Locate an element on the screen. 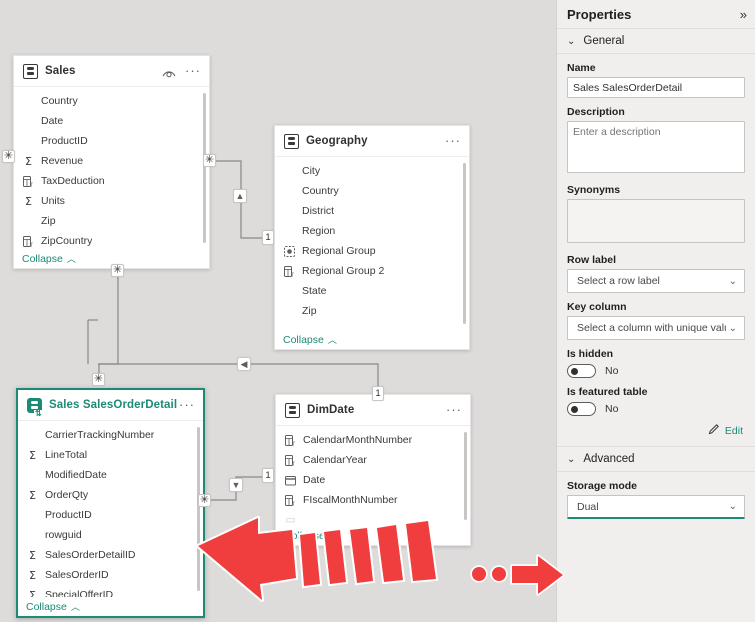 Image resolution: width=755 pixels, height=622 pixels. field-row-partial: — is located at coordinates (372, 325).